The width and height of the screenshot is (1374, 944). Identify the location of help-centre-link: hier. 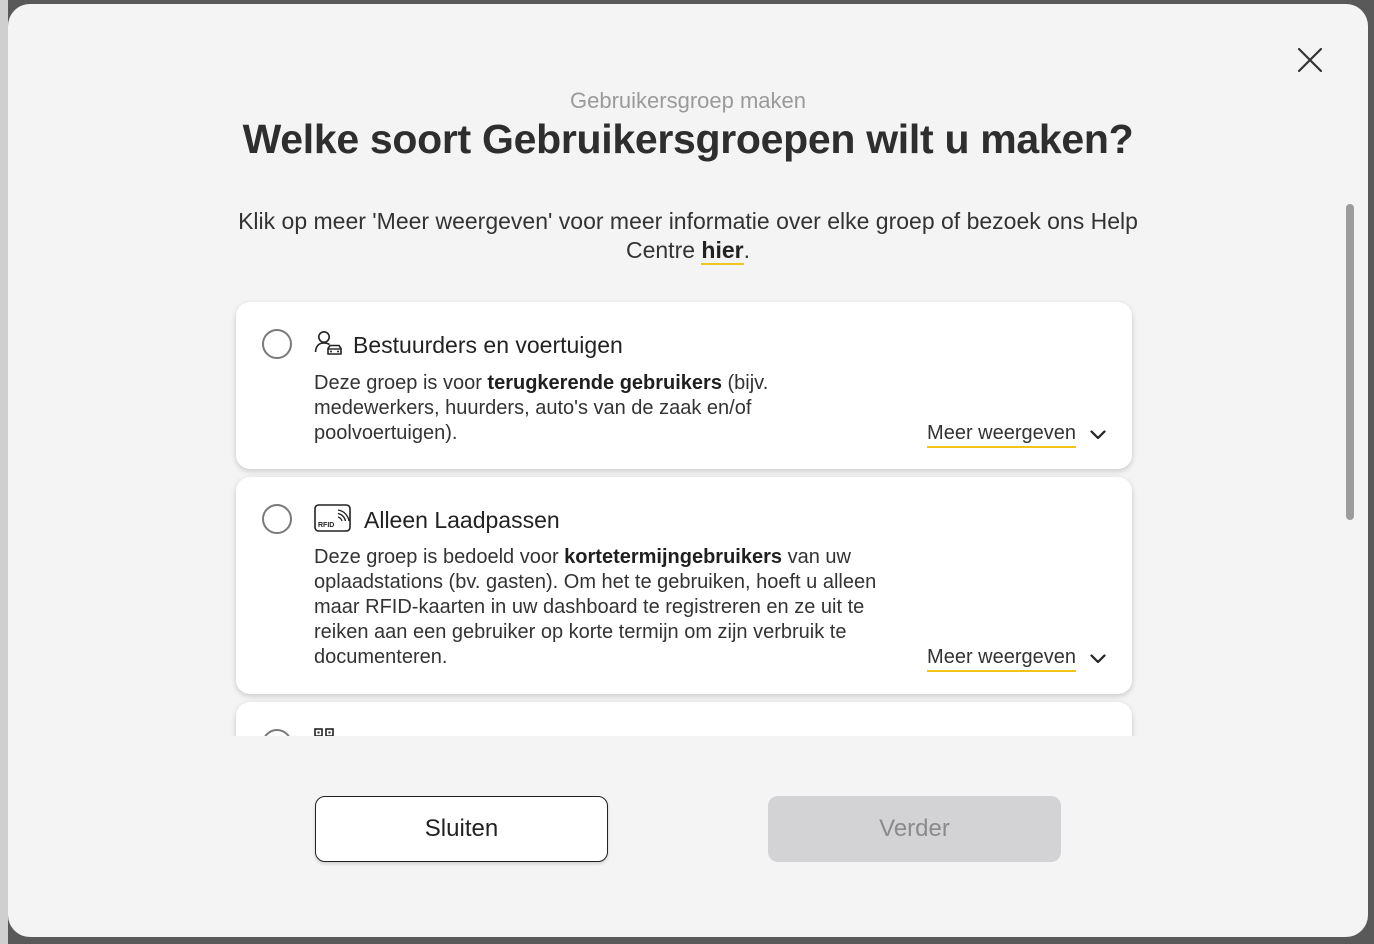
(722, 251).